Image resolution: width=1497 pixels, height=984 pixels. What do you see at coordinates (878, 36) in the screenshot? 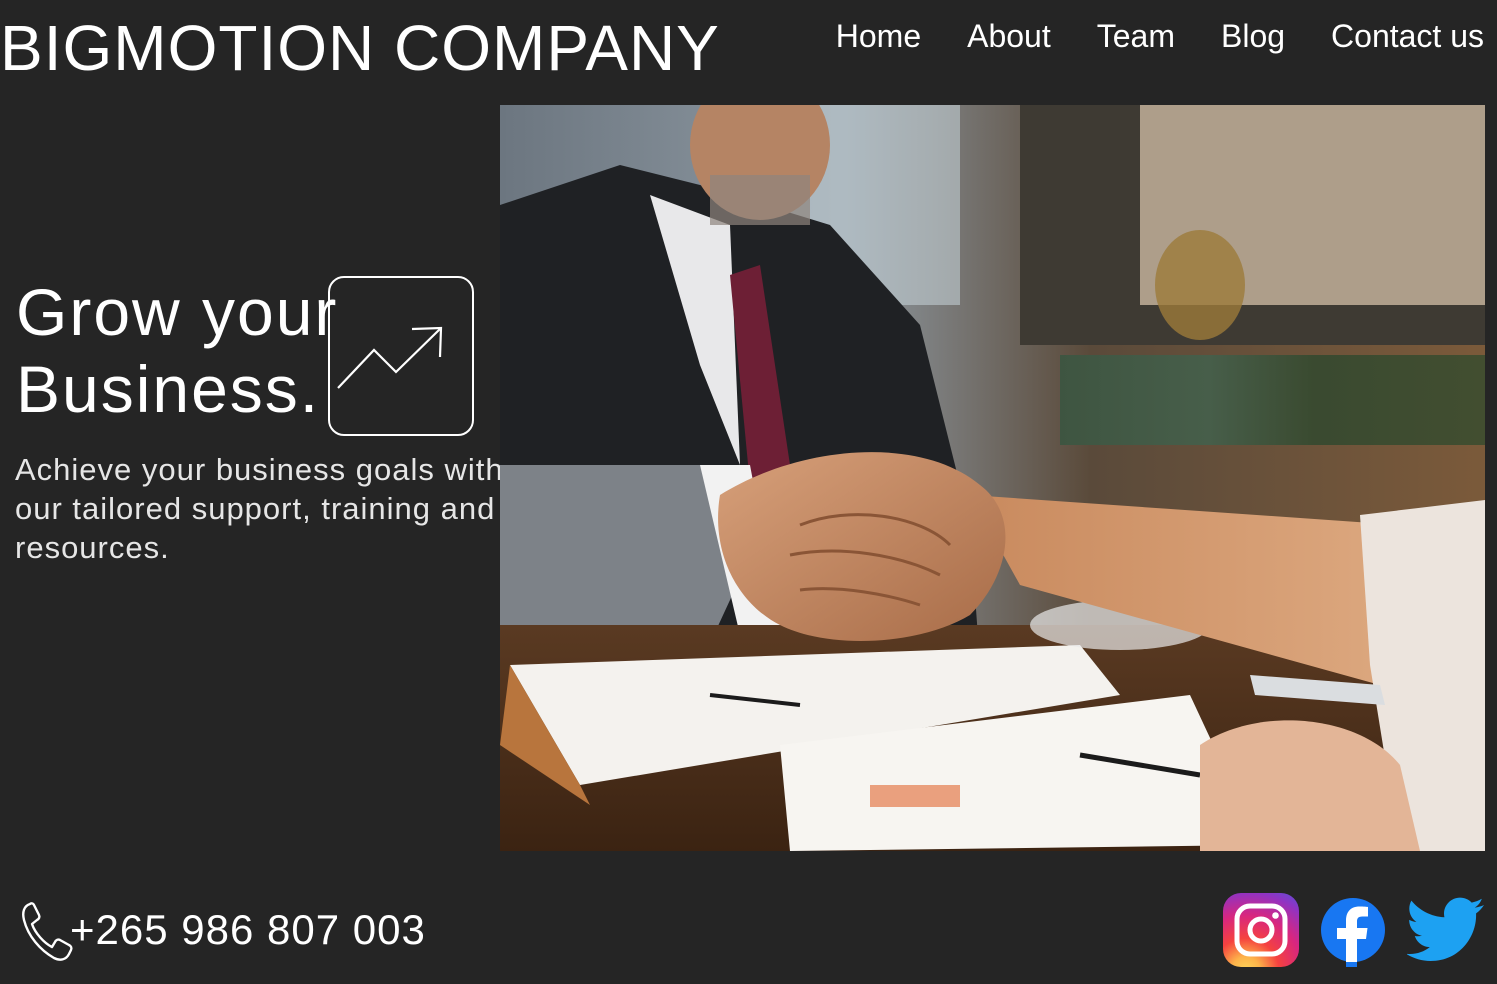
I see `nav-home: Home` at bounding box center [878, 36].